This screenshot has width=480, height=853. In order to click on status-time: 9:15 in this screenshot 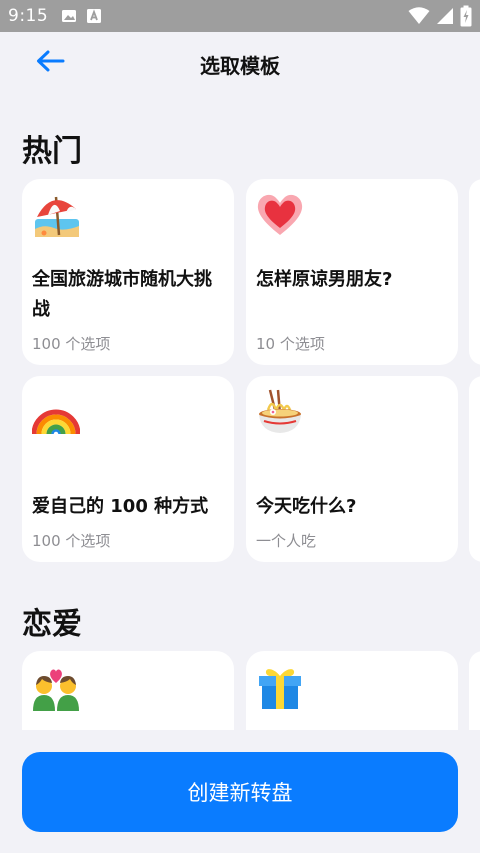, I will do `click(28, 16)`.